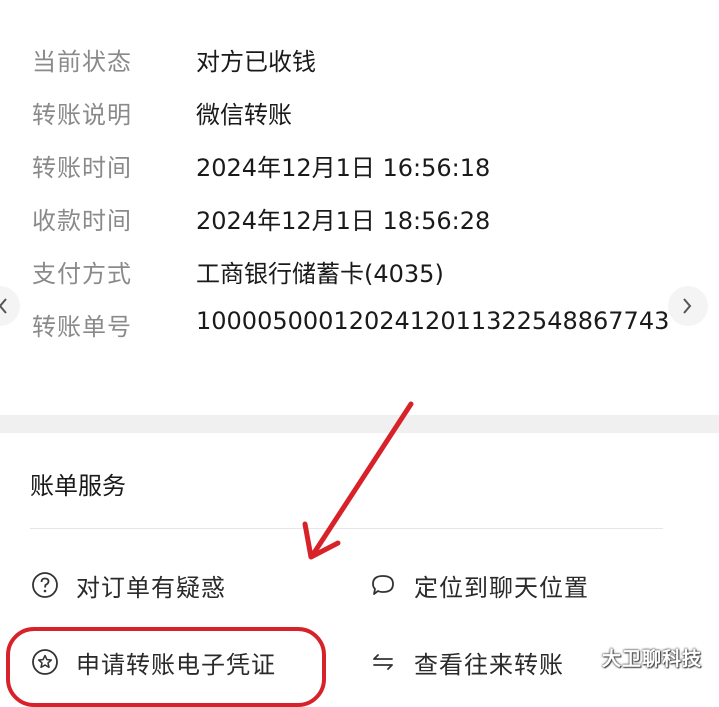  Describe the element at coordinates (358, 480) in the screenshot. I see `red-arrow-annotation` at that location.